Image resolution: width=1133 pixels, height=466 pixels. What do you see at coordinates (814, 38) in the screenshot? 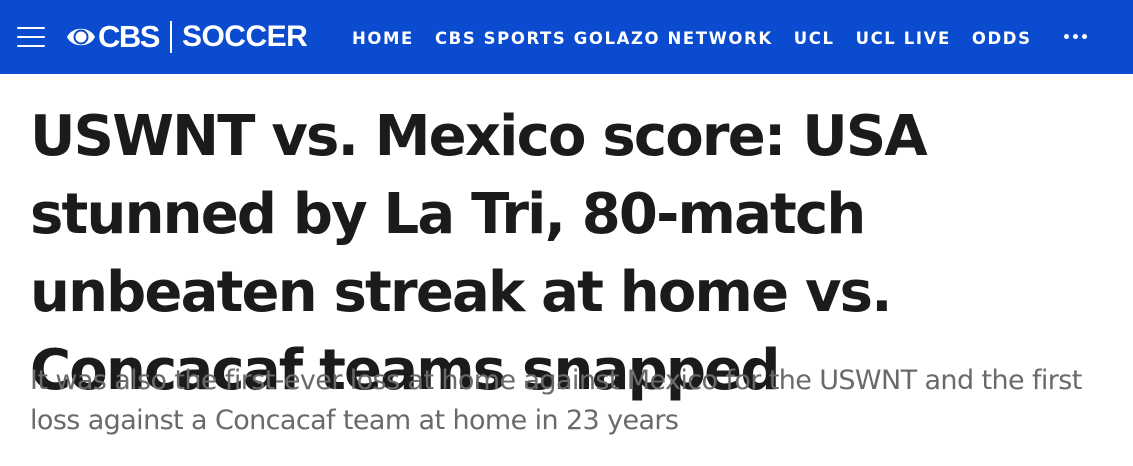
I see `nav-item-ucl: UCL` at bounding box center [814, 38].